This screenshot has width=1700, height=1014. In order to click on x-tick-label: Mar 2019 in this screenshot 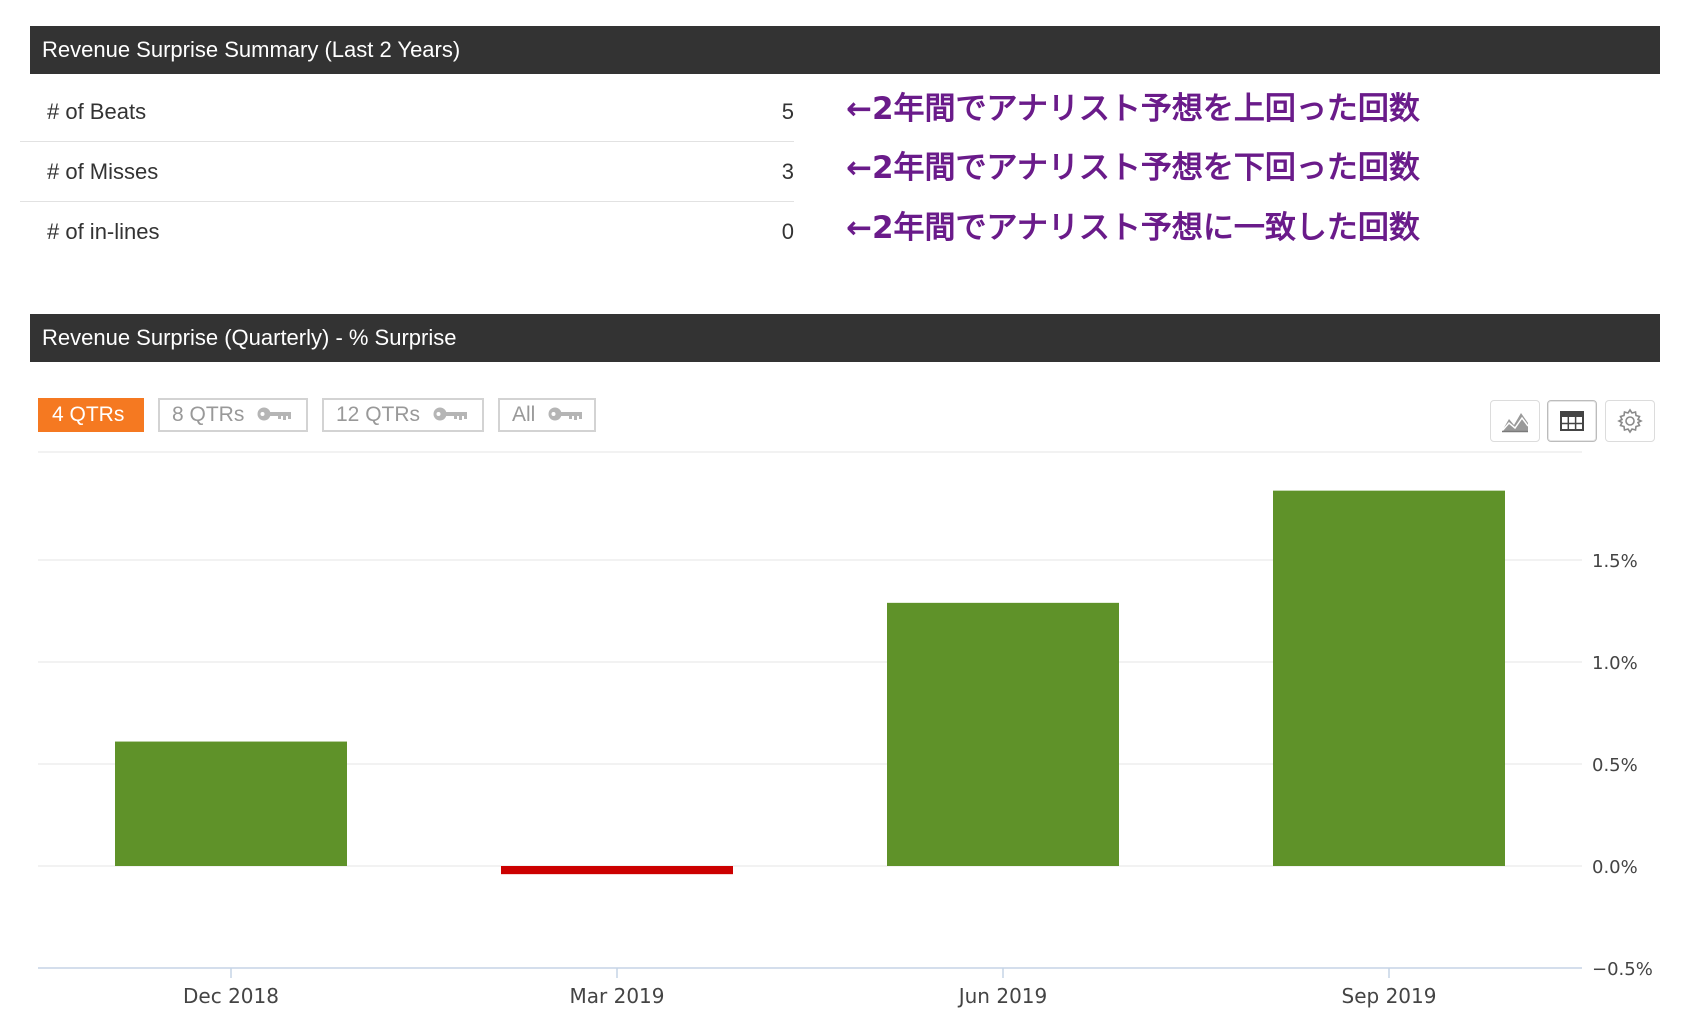, I will do `click(617, 996)`.